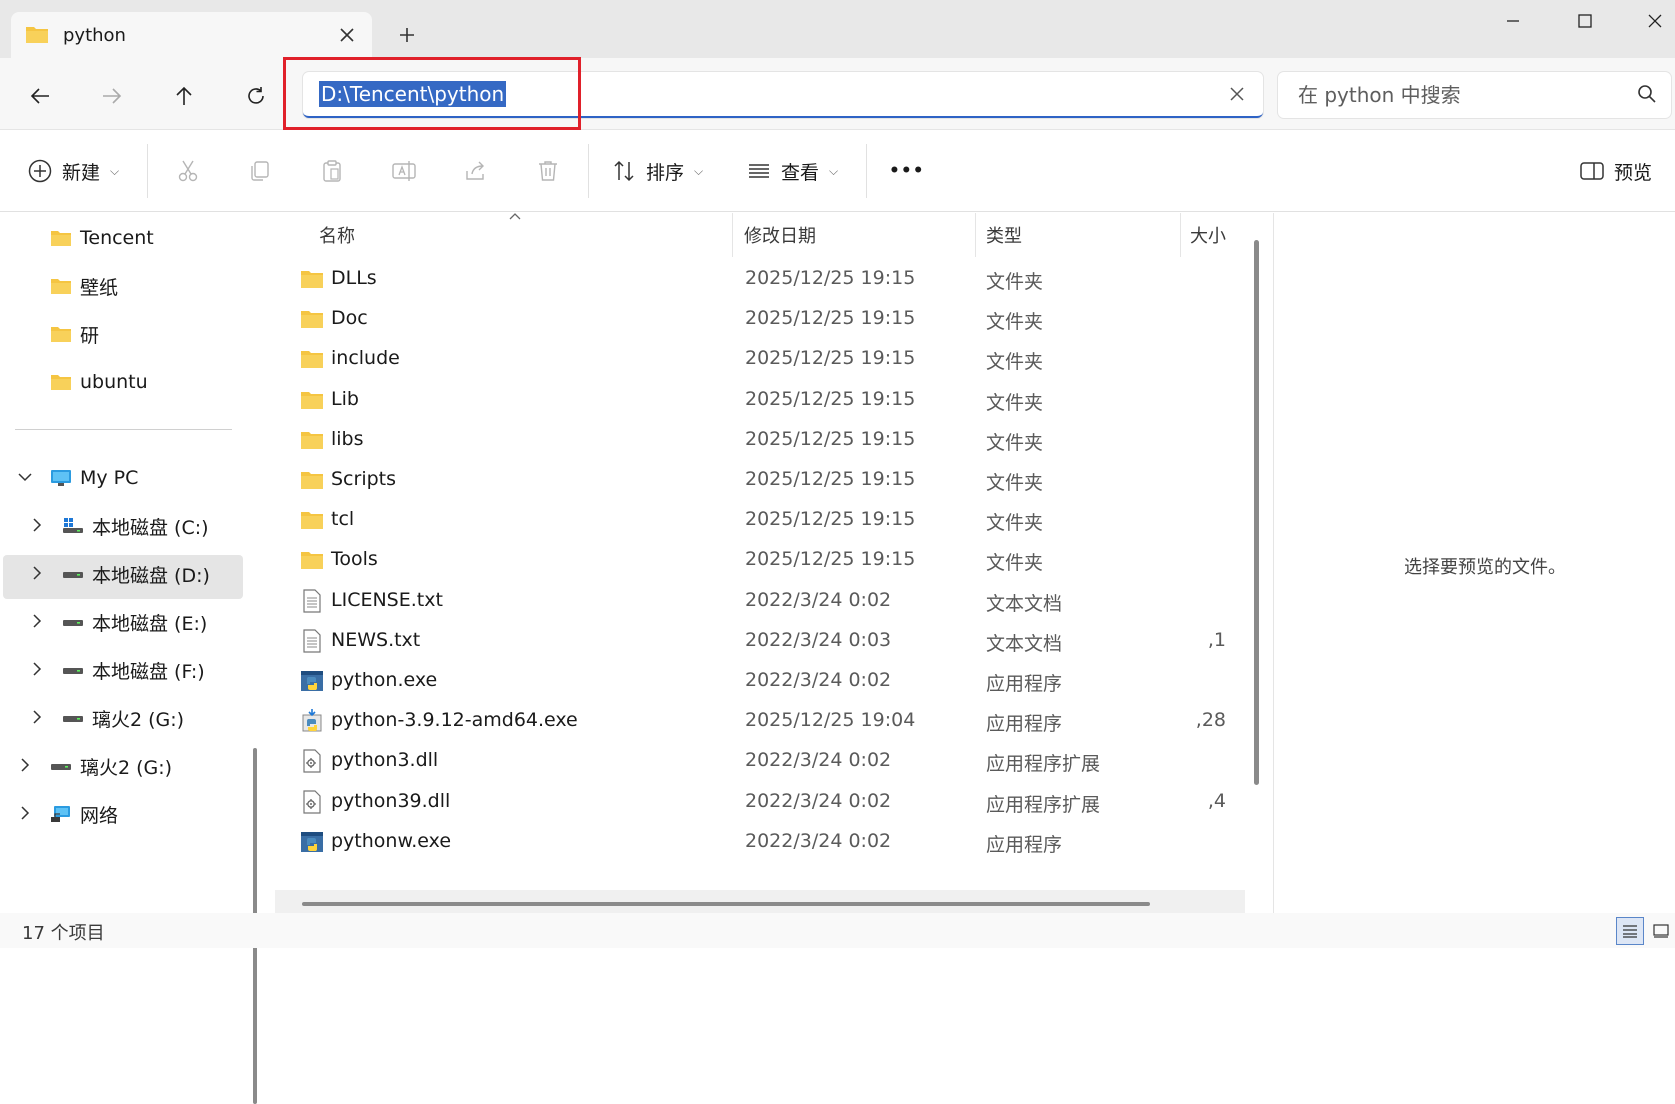 The height and width of the screenshot is (1104, 1675). What do you see at coordinates (384, 680) in the screenshot?
I see `file-name: python.exe` at bounding box center [384, 680].